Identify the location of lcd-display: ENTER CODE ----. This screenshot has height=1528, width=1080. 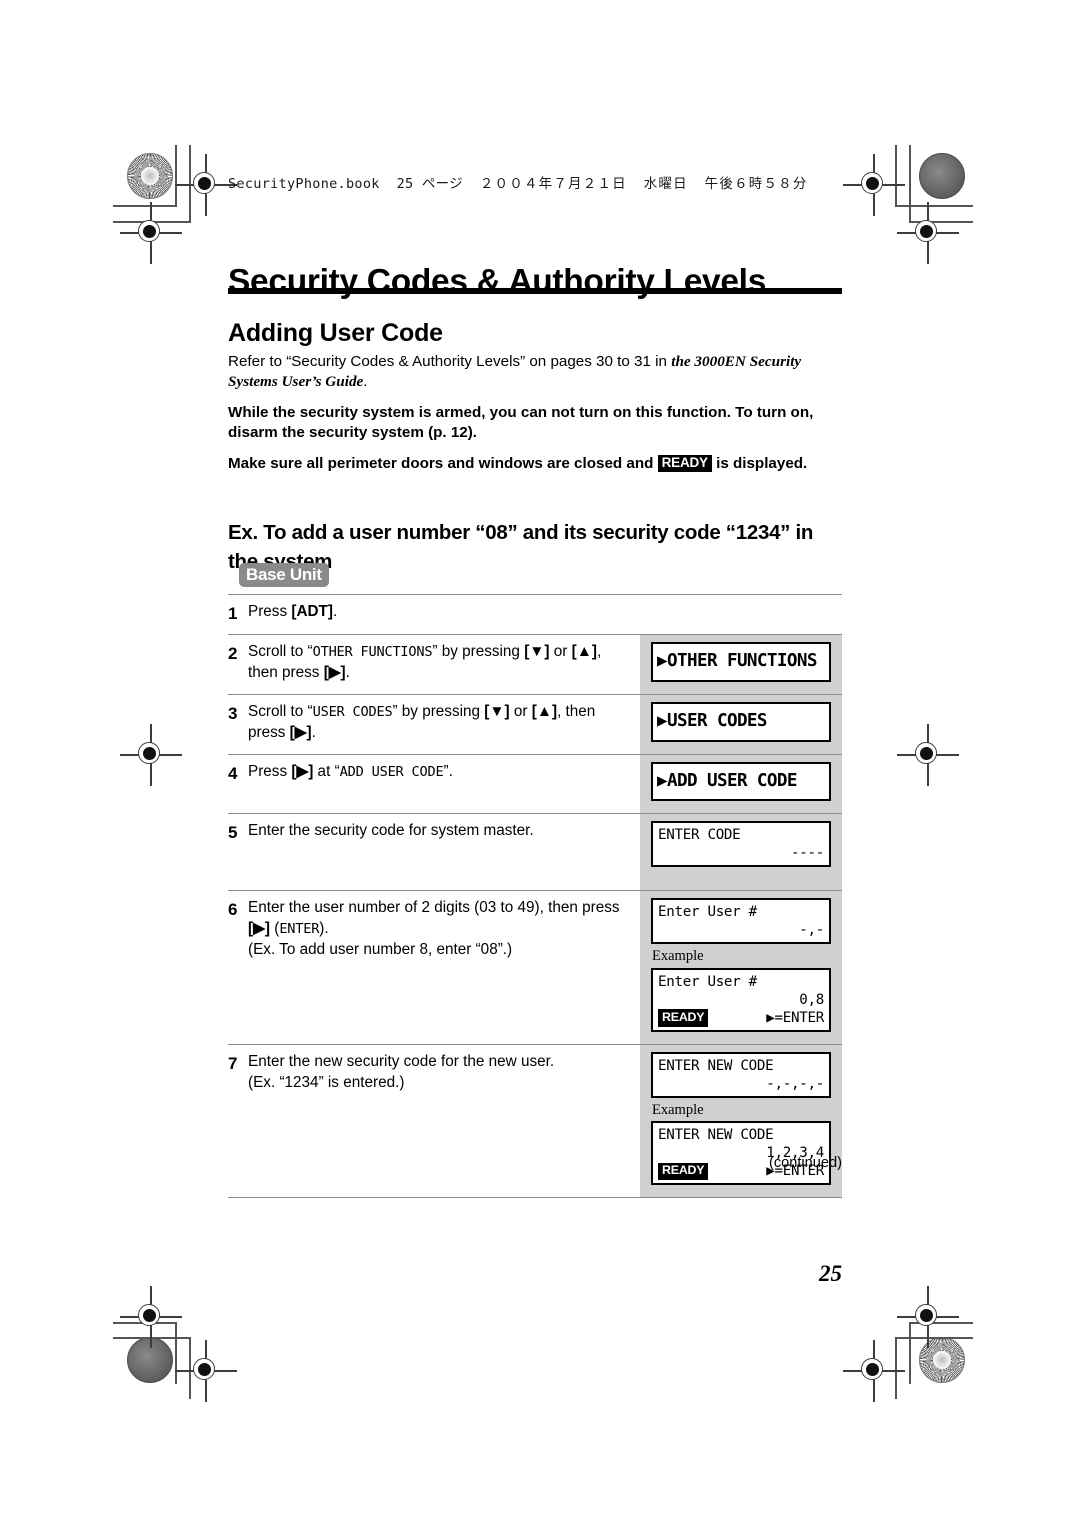
(741, 844).